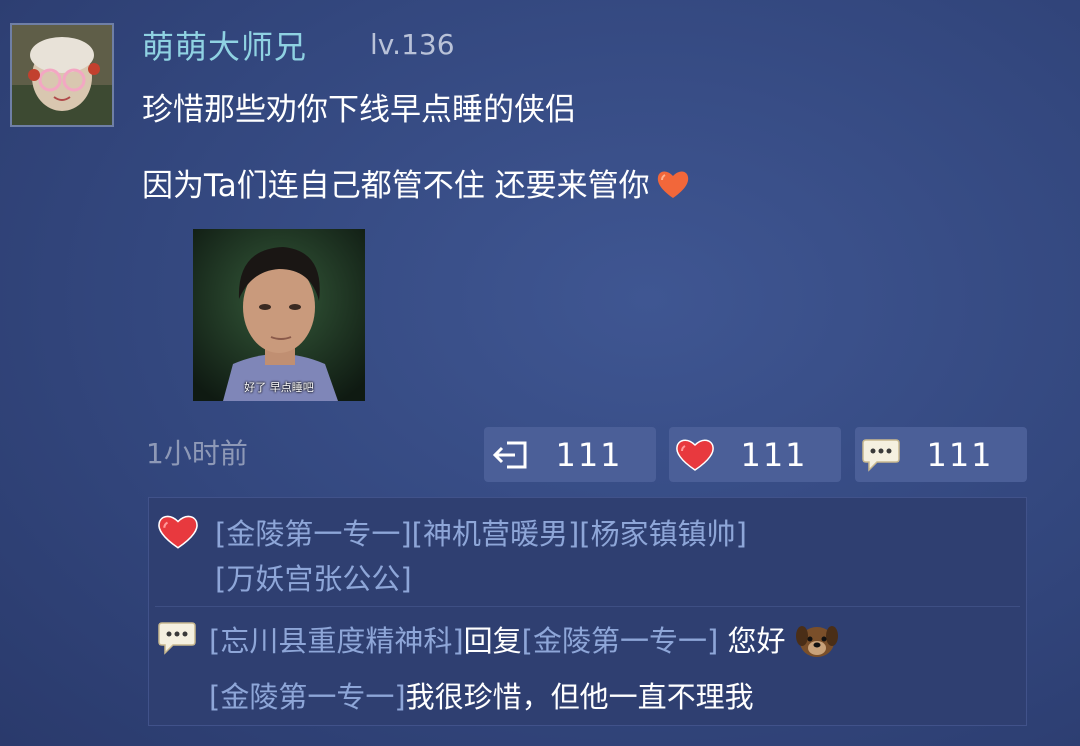  Describe the element at coordinates (589, 454) in the screenshot. I see `share-count: 111` at that location.